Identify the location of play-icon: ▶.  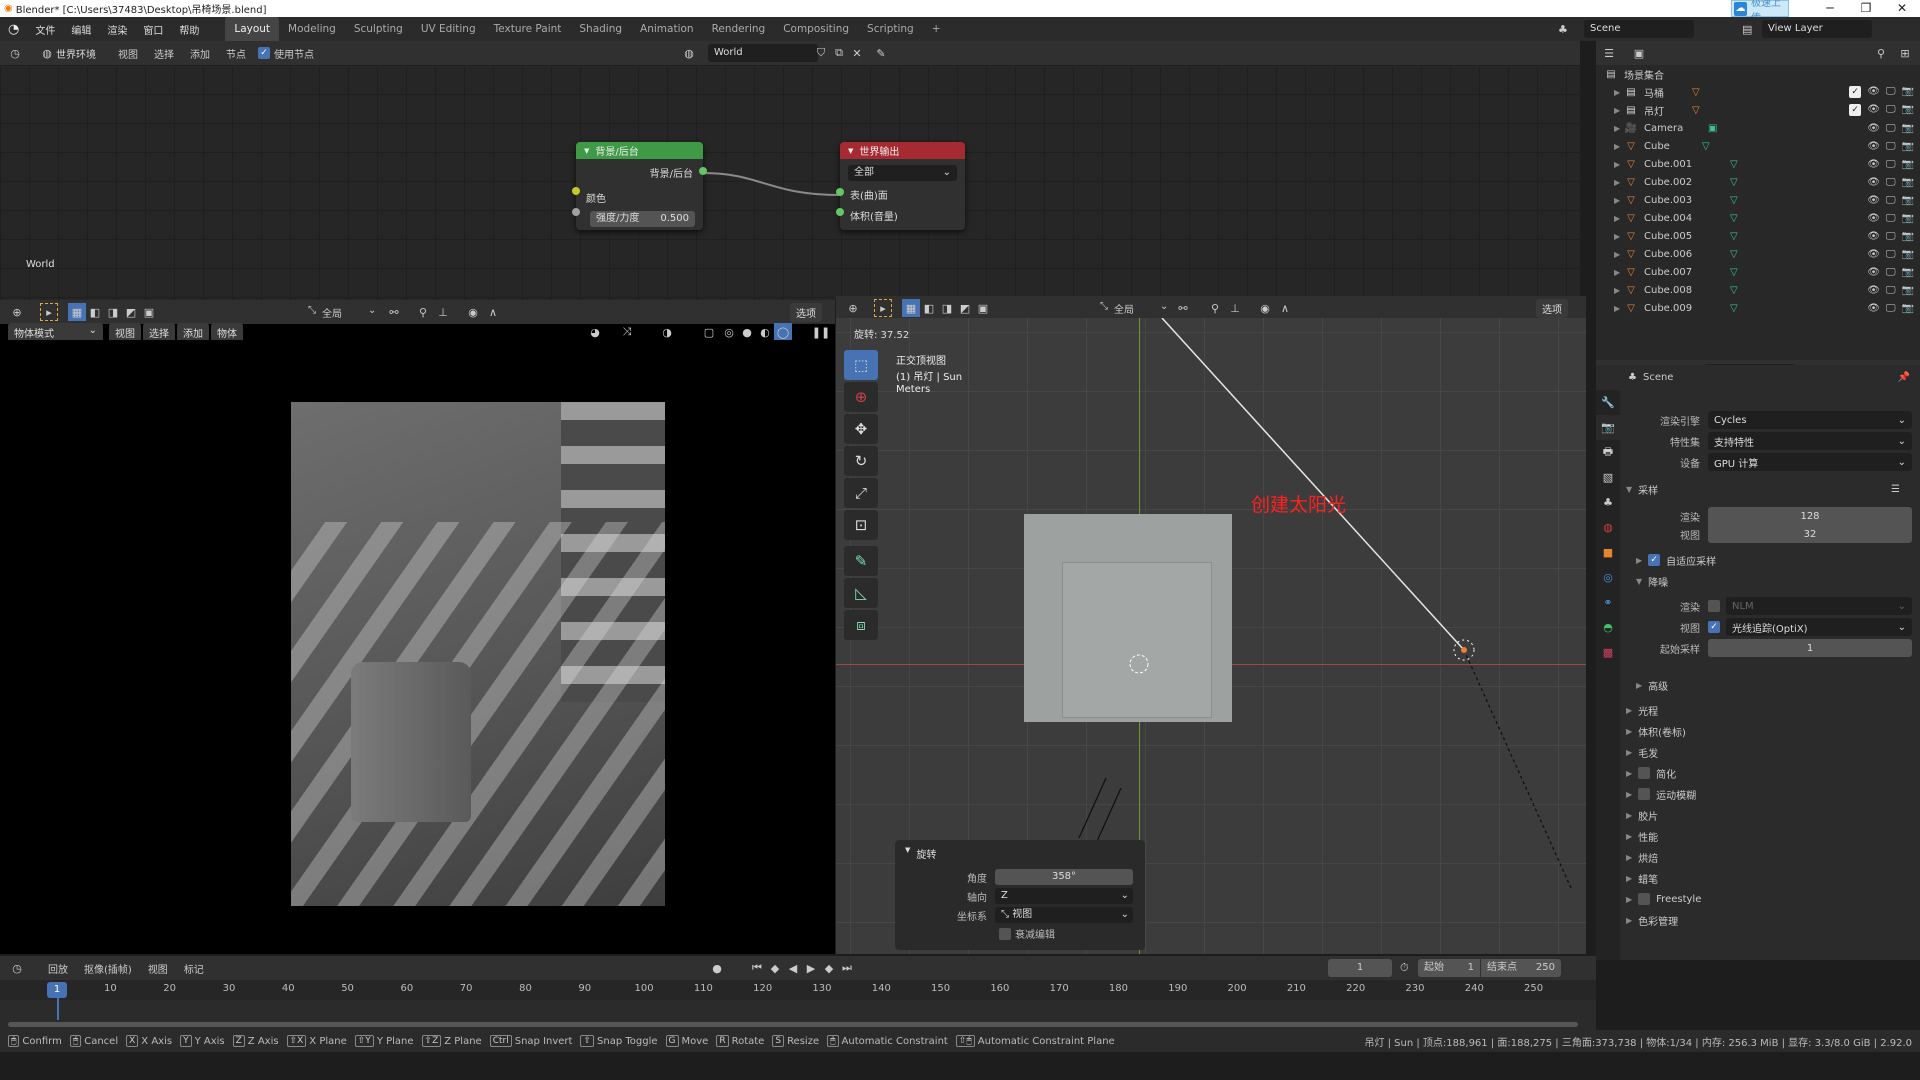
(811, 968).